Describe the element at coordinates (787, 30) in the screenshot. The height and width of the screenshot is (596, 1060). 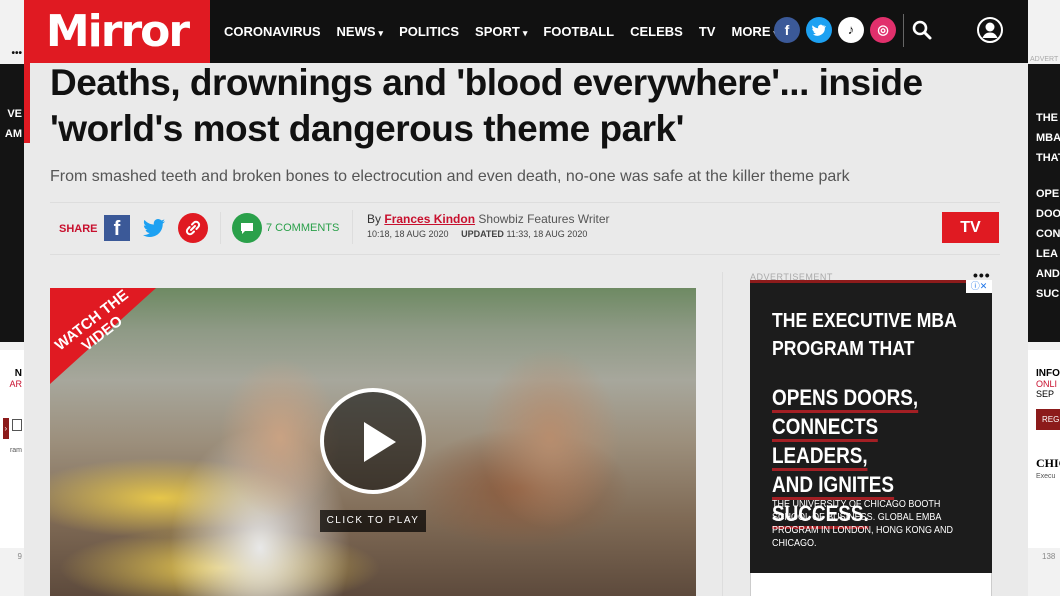
I see `facebook-icon: f` at that location.